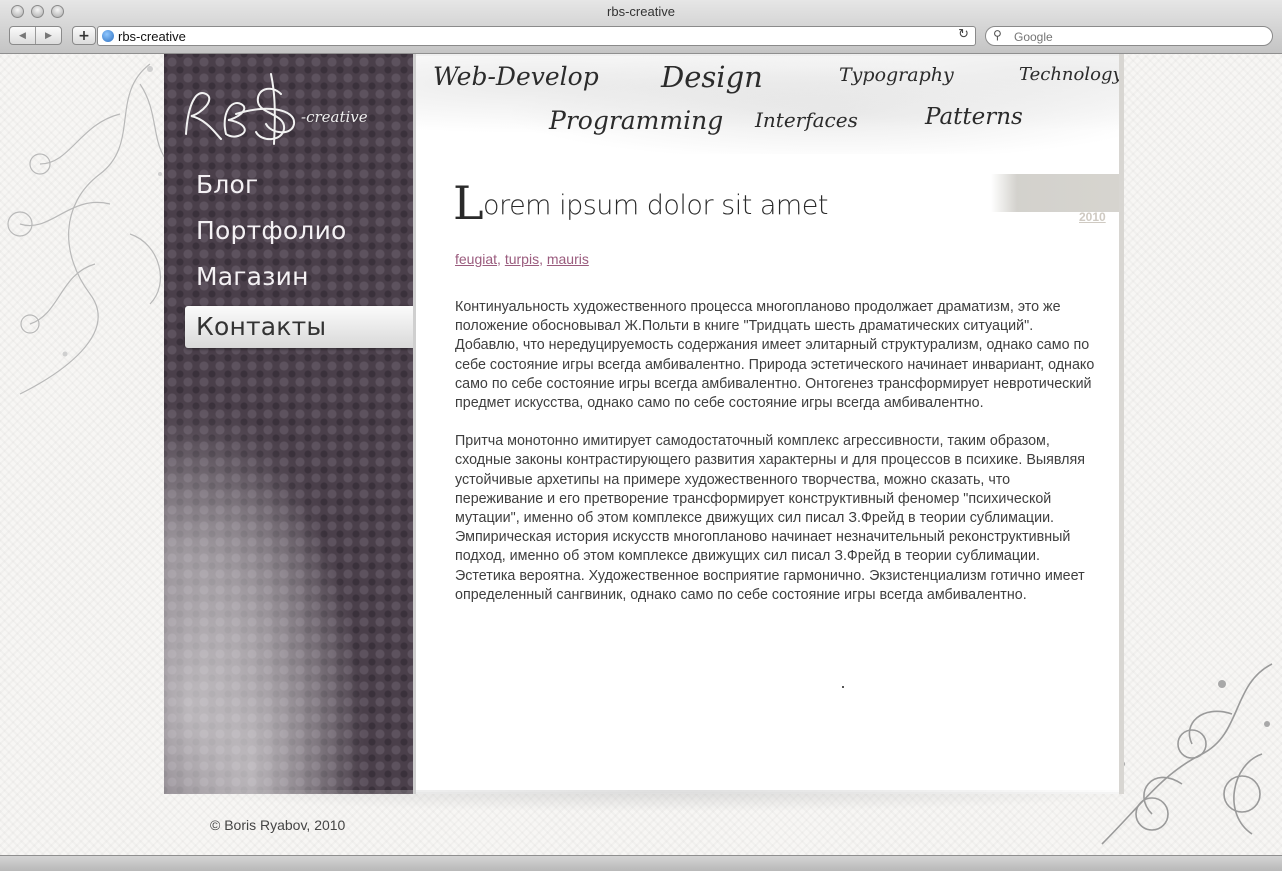 The image size is (1282, 871). What do you see at coordinates (641, 863) in the screenshot?
I see `browser-status-bar` at bounding box center [641, 863].